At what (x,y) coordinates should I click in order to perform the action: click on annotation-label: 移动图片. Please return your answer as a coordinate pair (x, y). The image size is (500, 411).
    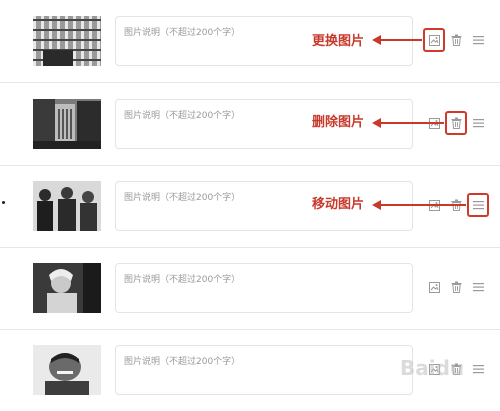
    Looking at the image, I should click on (338, 204).